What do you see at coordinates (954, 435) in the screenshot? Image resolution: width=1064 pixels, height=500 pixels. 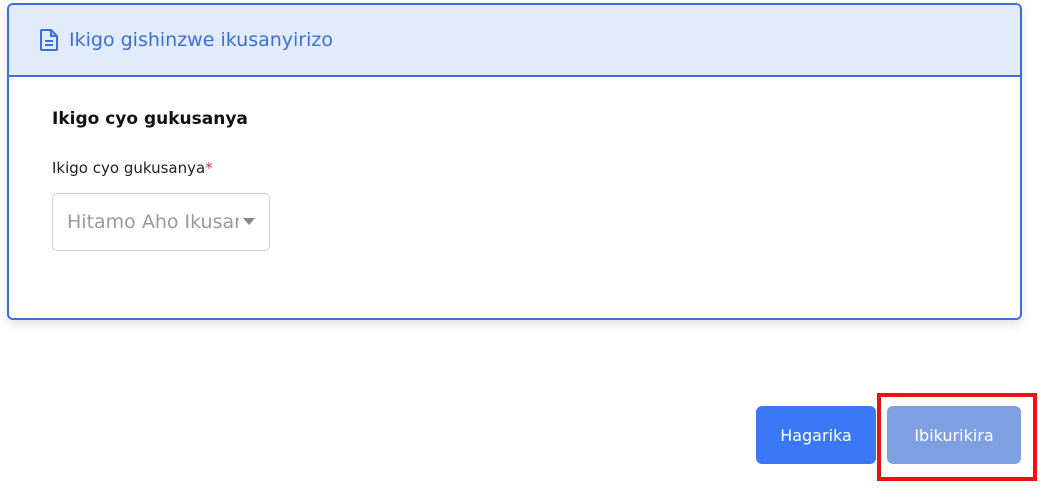 I see `next-button: Ibikurikira` at bounding box center [954, 435].